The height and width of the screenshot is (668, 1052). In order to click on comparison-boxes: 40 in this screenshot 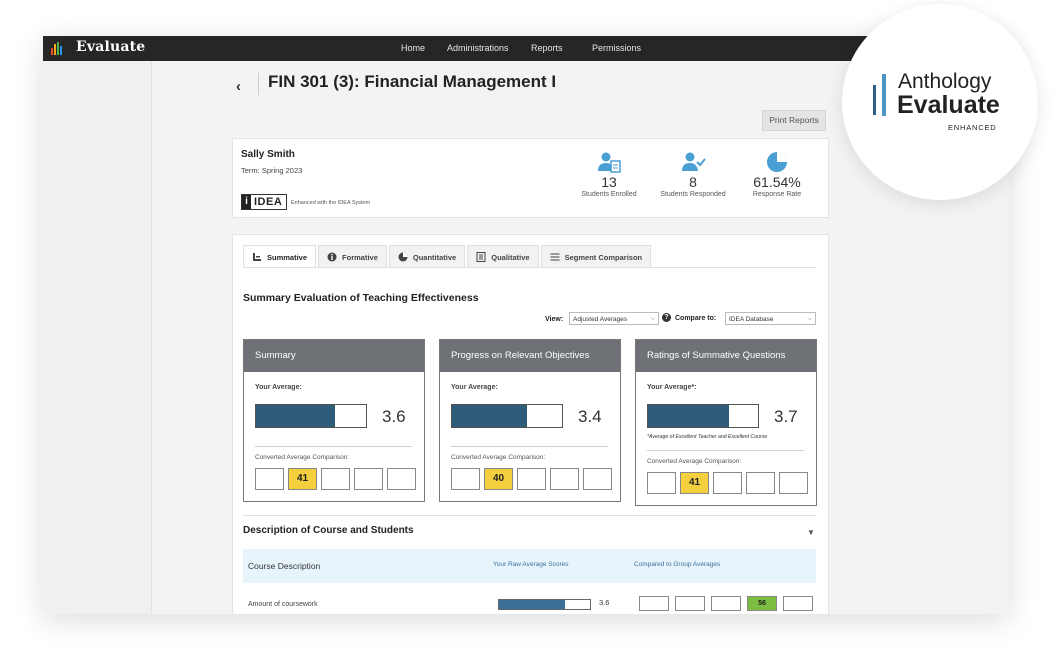, I will do `click(533, 479)`.